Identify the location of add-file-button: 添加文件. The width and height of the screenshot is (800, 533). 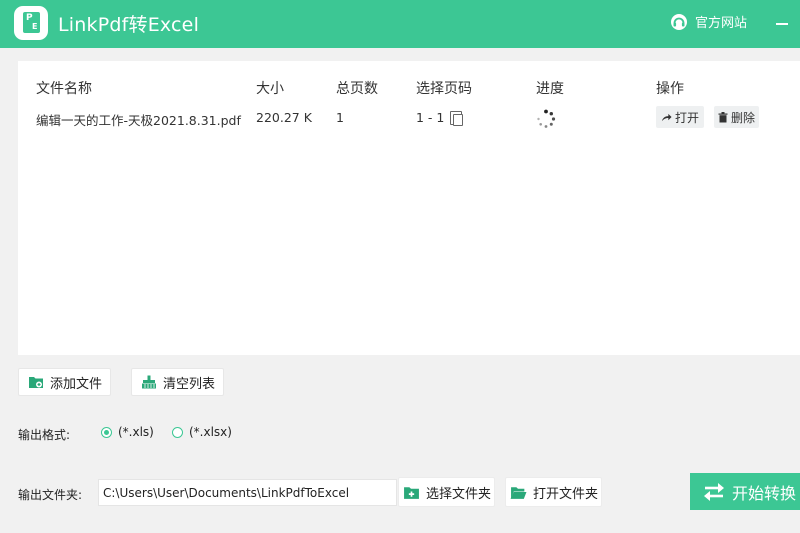
(64, 382).